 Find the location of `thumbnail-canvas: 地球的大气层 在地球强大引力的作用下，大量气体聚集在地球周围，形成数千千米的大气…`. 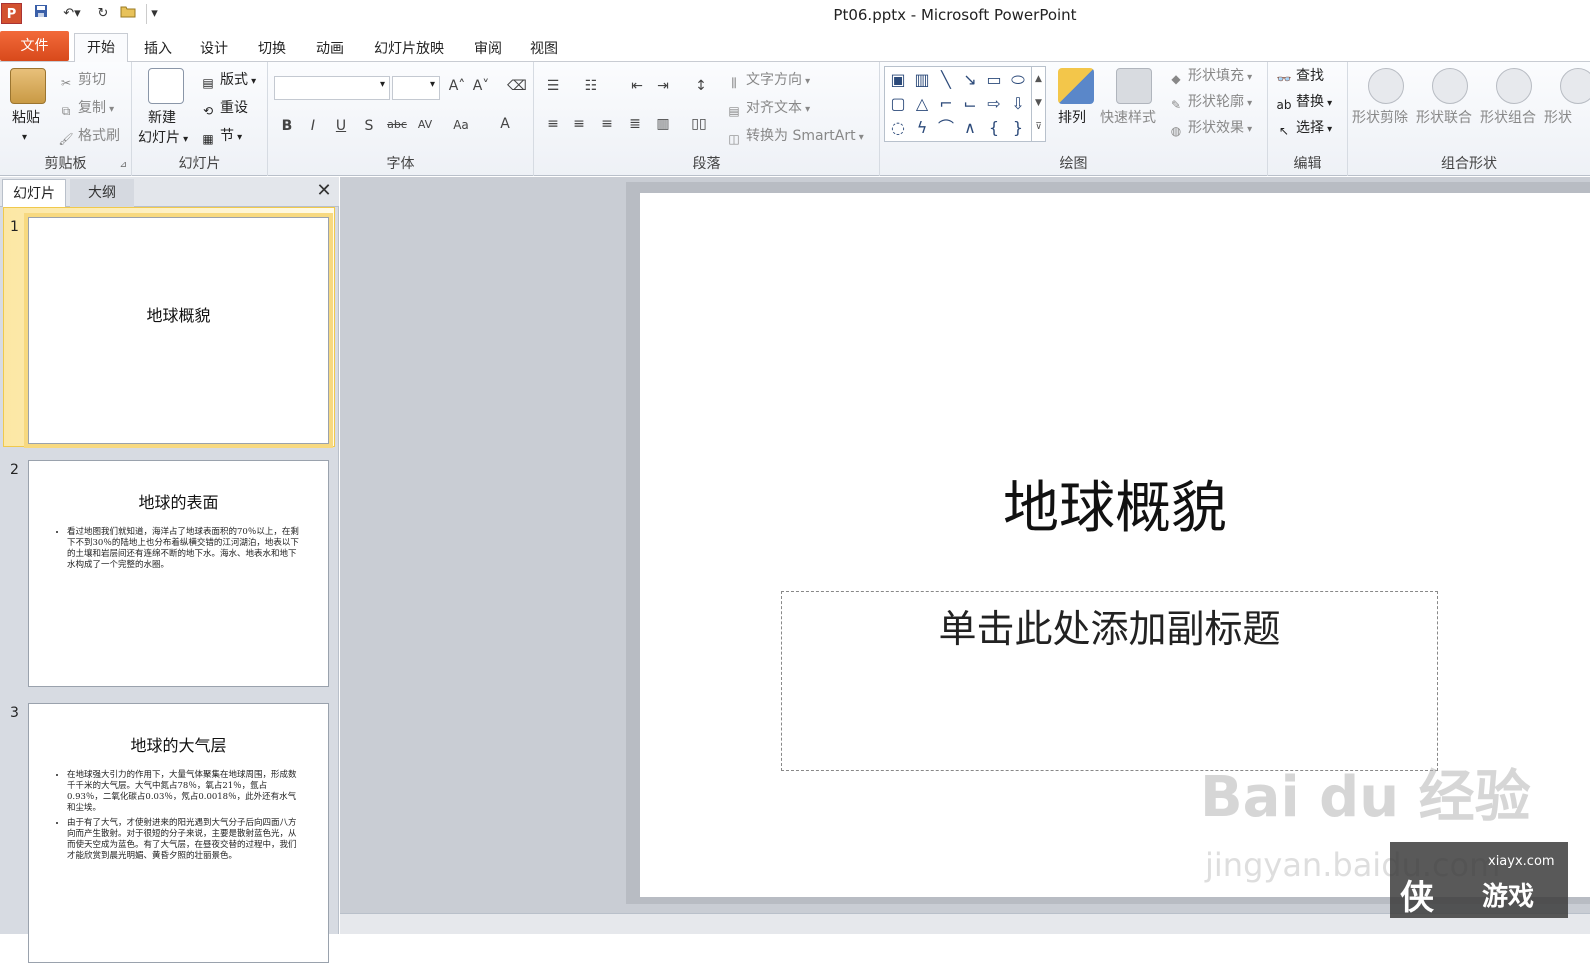

thumbnail-canvas: 地球的大气层 在地球强大引力的作用下，大量气体聚集在地球周围，形成数千千米的大气… is located at coordinates (178, 833).